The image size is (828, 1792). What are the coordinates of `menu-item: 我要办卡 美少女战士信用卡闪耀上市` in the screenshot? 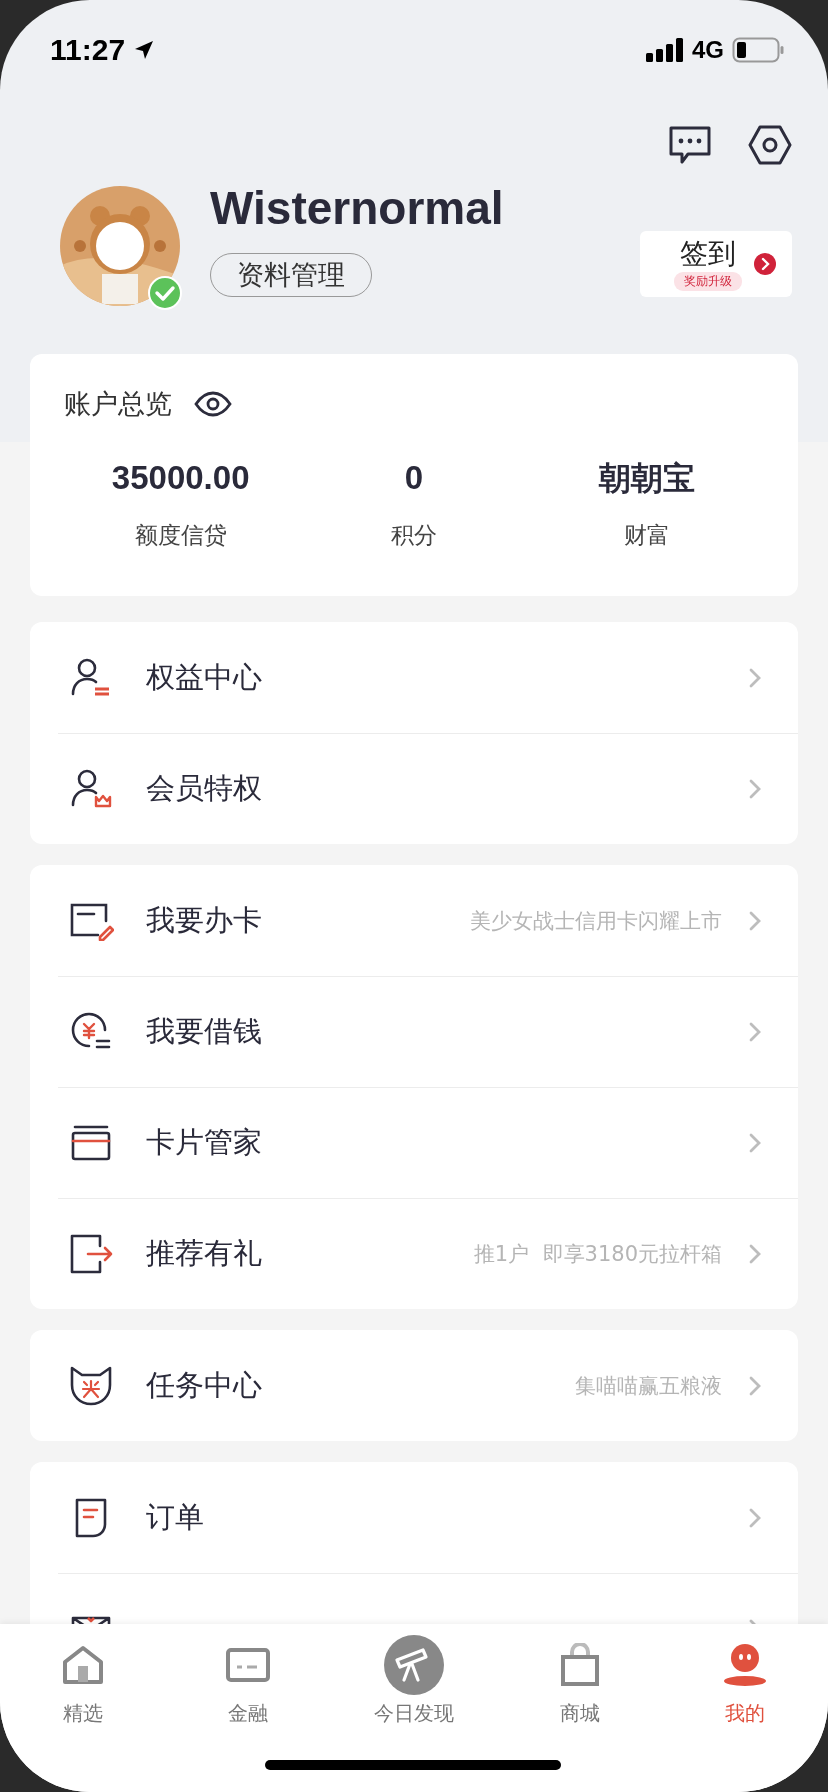 It's located at (414, 920).